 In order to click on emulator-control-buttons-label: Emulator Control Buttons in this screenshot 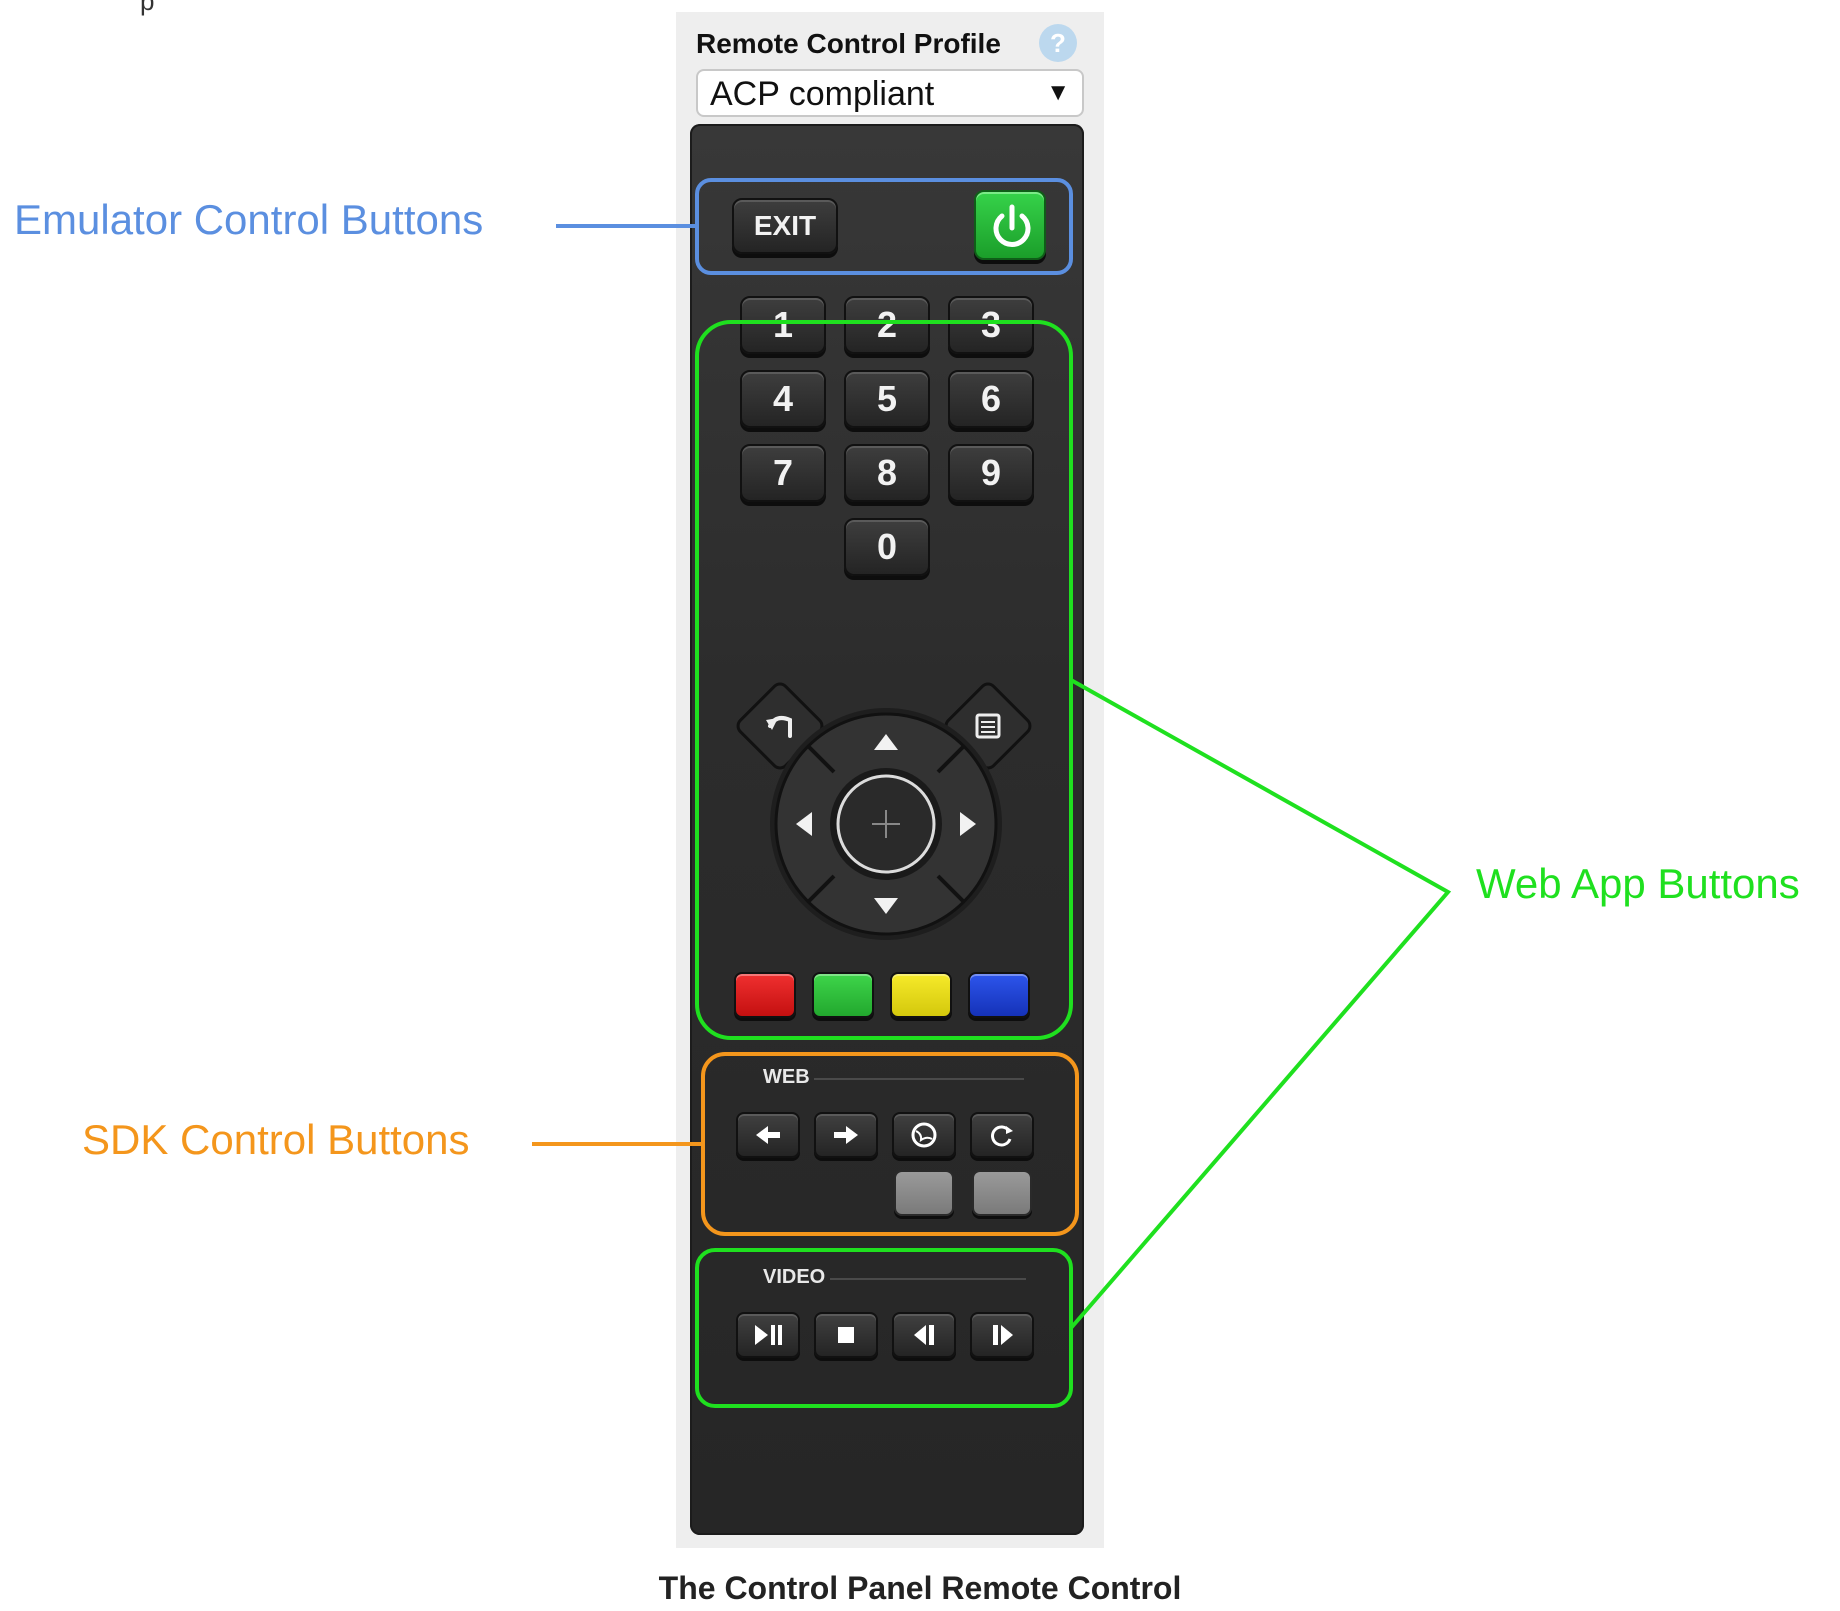, I will do `click(249, 219)`.